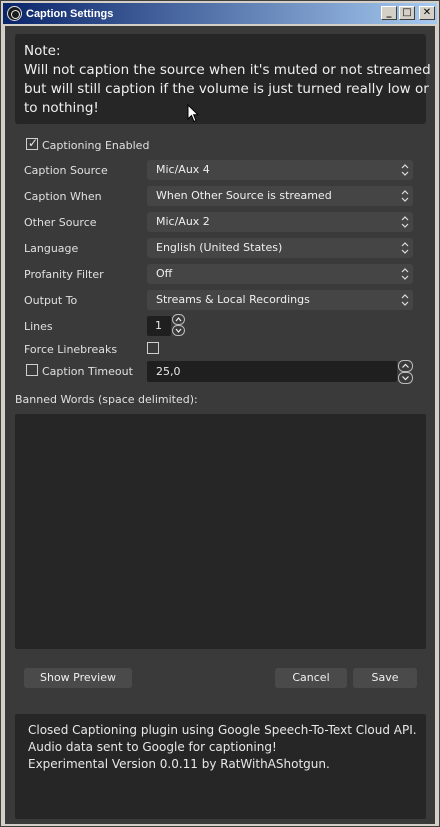  Describe the element at coordinates (427, 13) in the screenshot. I see `close-button: ✕` at that location.